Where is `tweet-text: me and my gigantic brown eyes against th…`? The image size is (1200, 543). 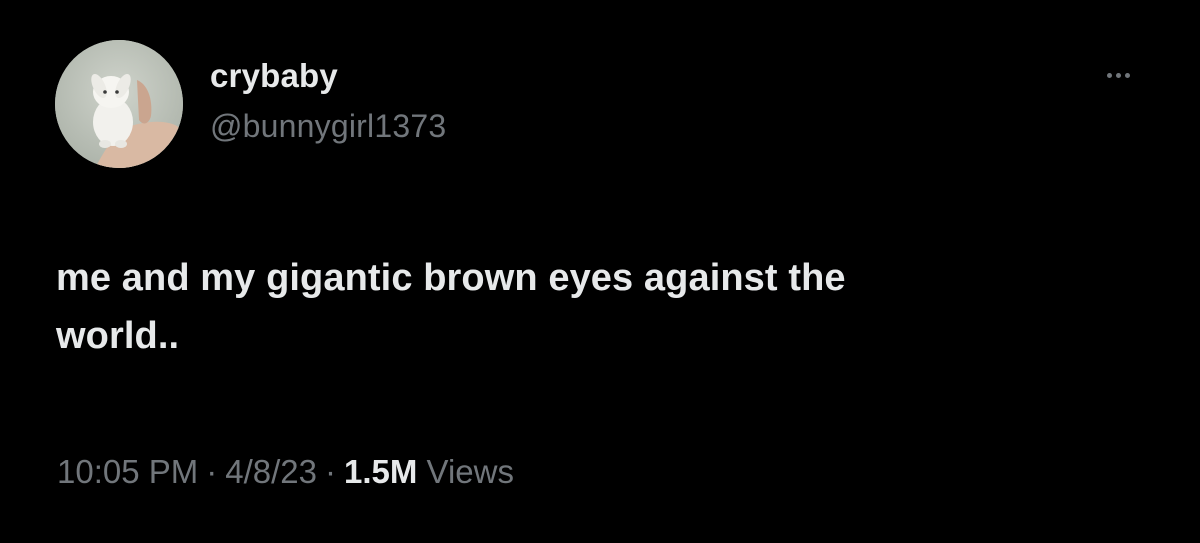
tweet-text: me and my gigantic brown eyes against th… is located at coordinates (451, 307).